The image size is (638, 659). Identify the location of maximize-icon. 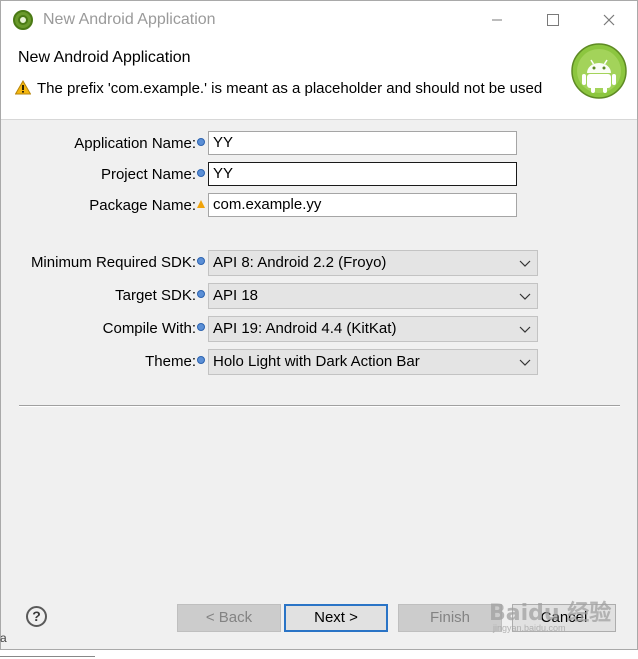
(553, 20).